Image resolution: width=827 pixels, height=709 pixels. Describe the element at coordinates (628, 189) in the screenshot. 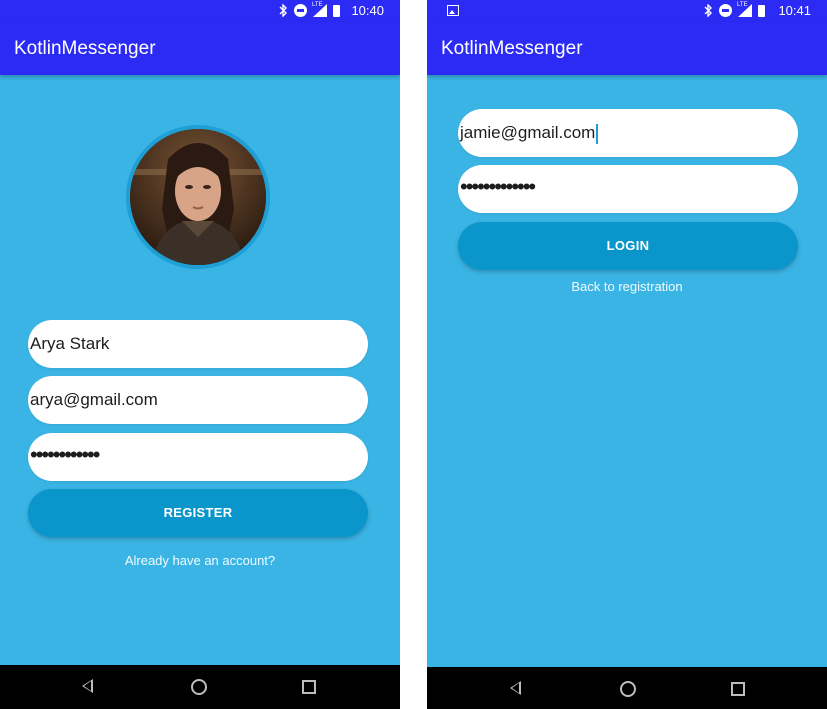

I see `password-input: •••••••••••••` at that location.